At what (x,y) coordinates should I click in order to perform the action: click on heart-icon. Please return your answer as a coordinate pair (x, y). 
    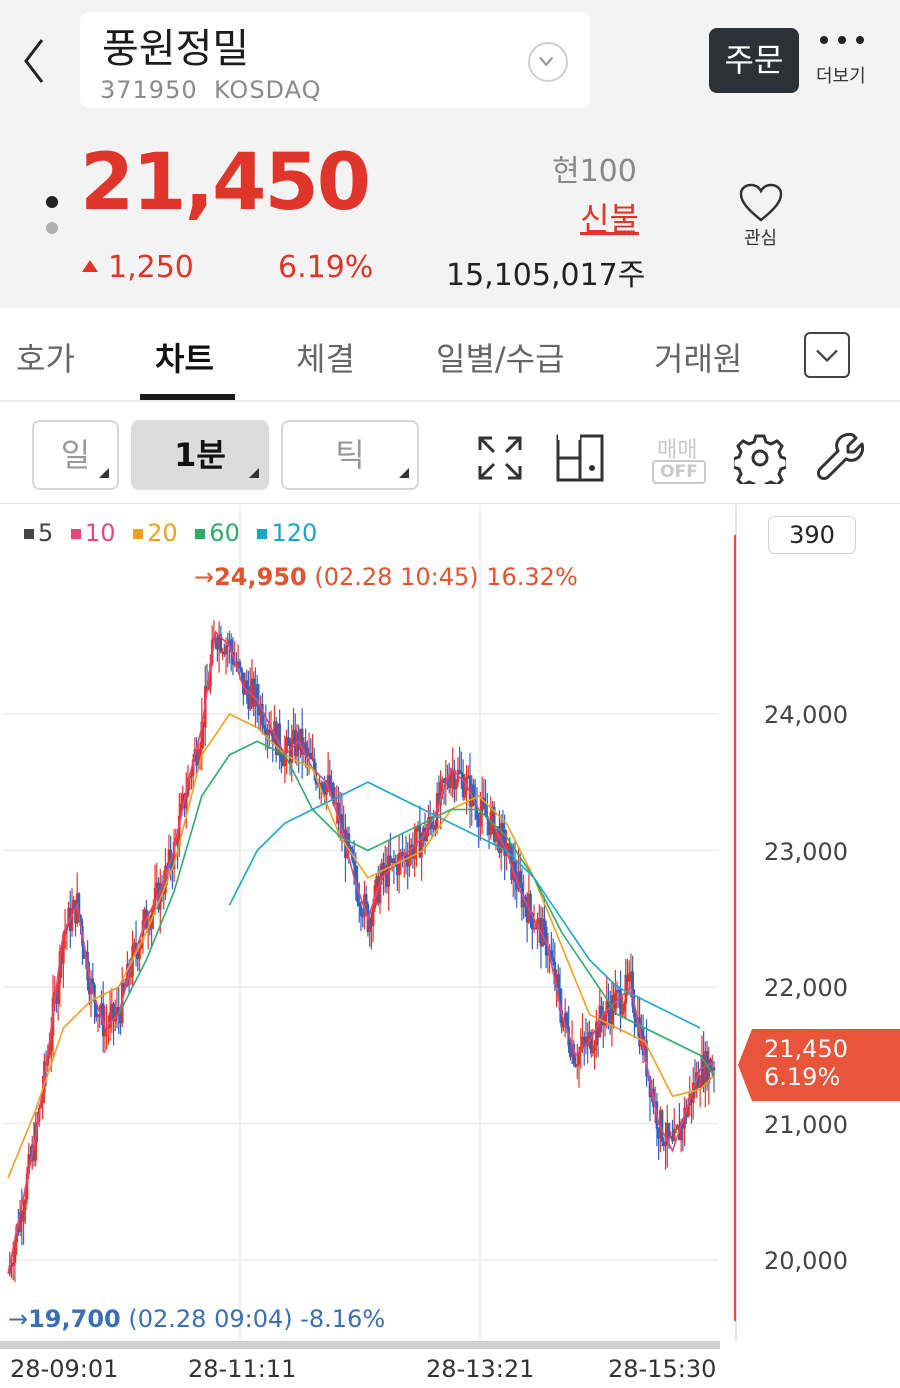
    Looking at the image, I should click on (761, 203).